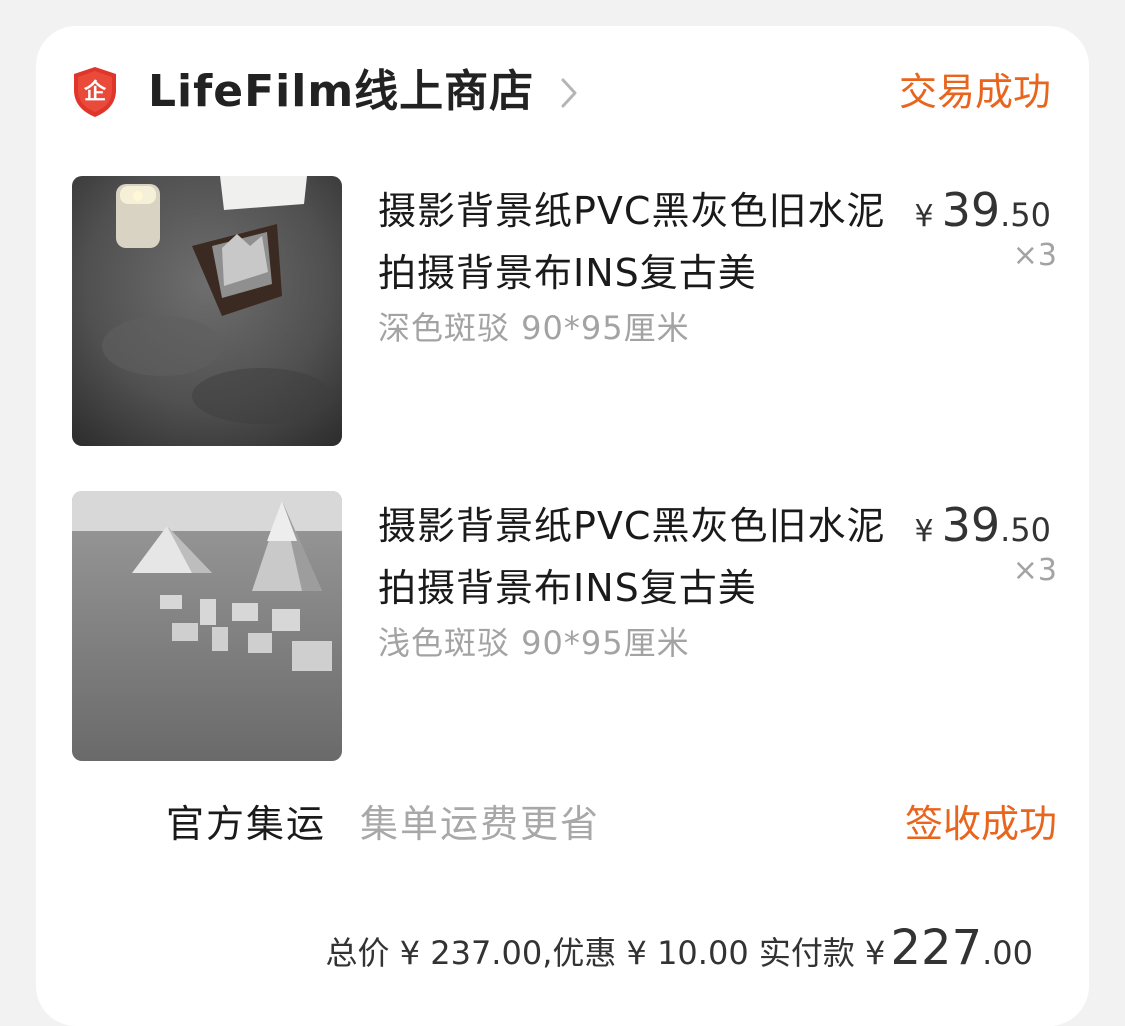 Image resolution: width=1125 pixels, height=1026 pixels. I want to click on shipping-method: 官方集运, so click(246, 824).